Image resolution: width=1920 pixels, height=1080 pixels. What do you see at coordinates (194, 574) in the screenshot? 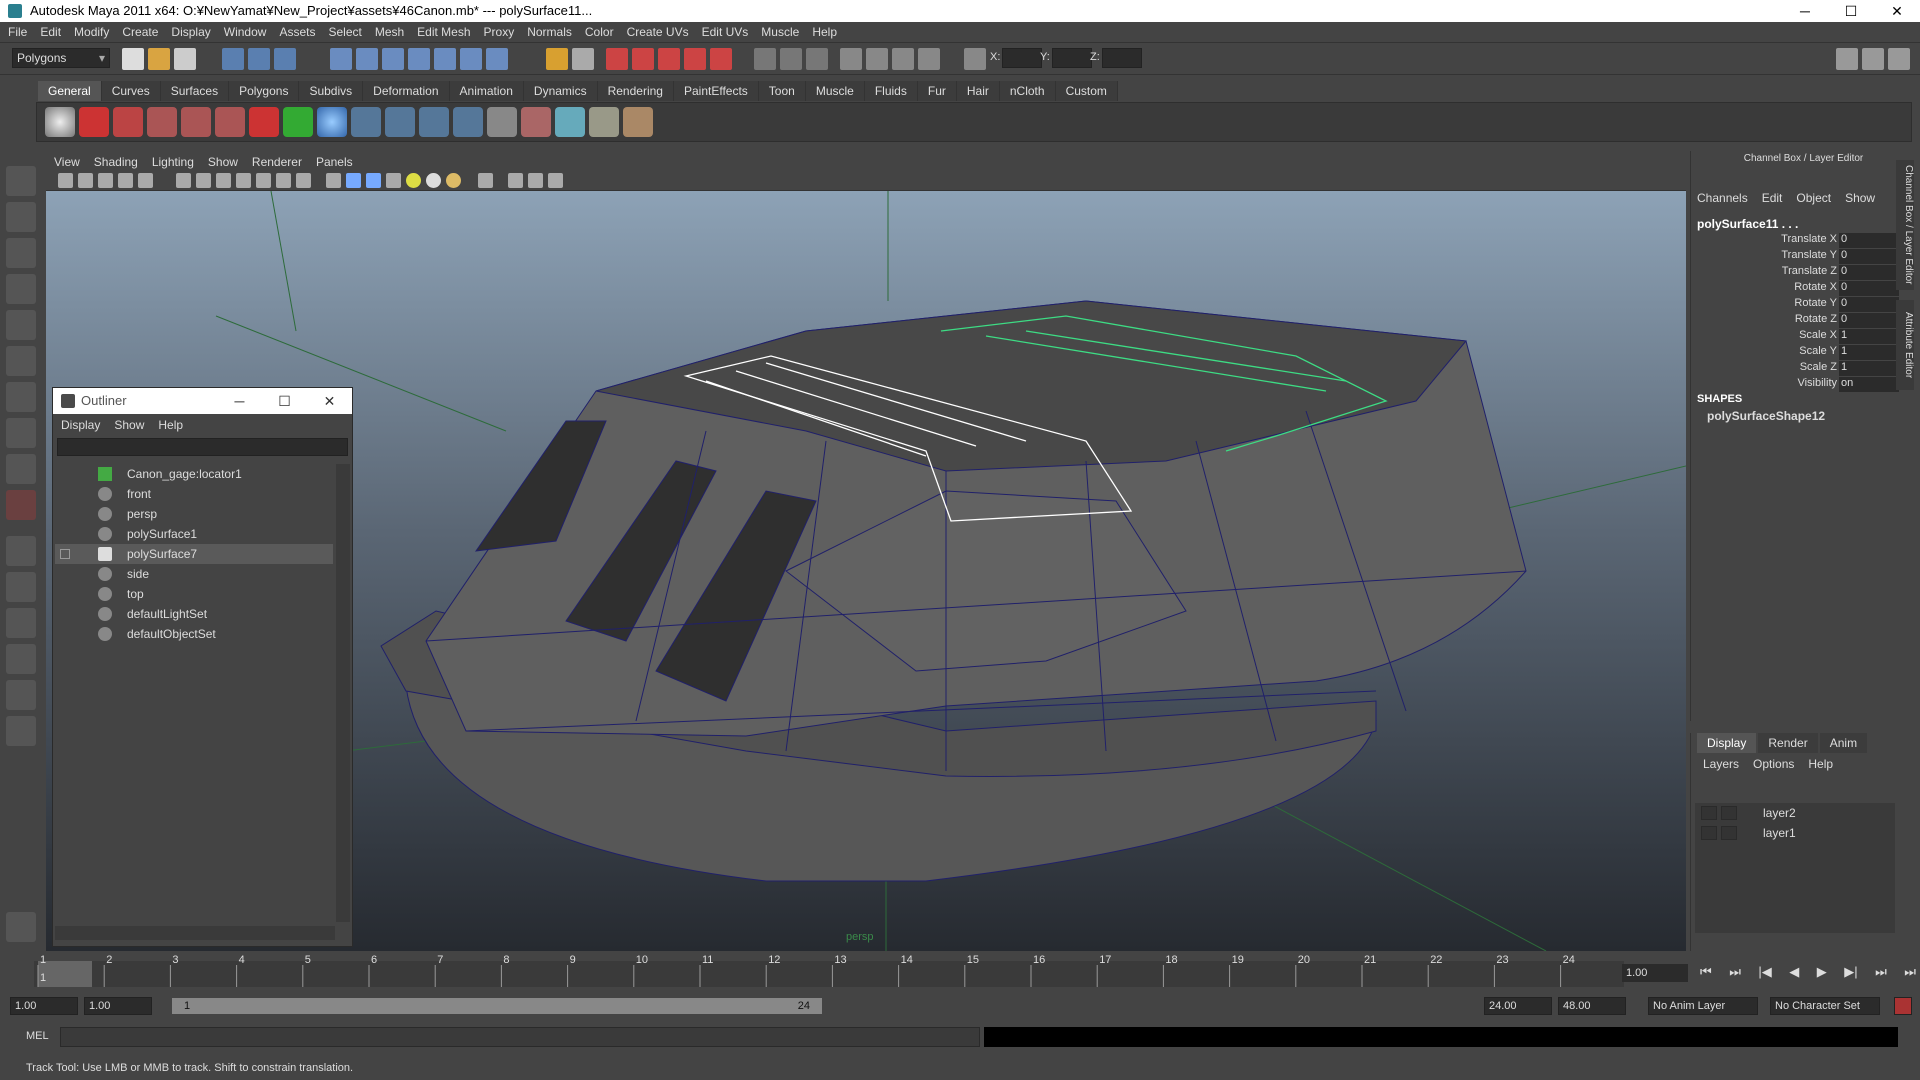
I see `outliner-item-side: side` at bounding box center [194, 574].